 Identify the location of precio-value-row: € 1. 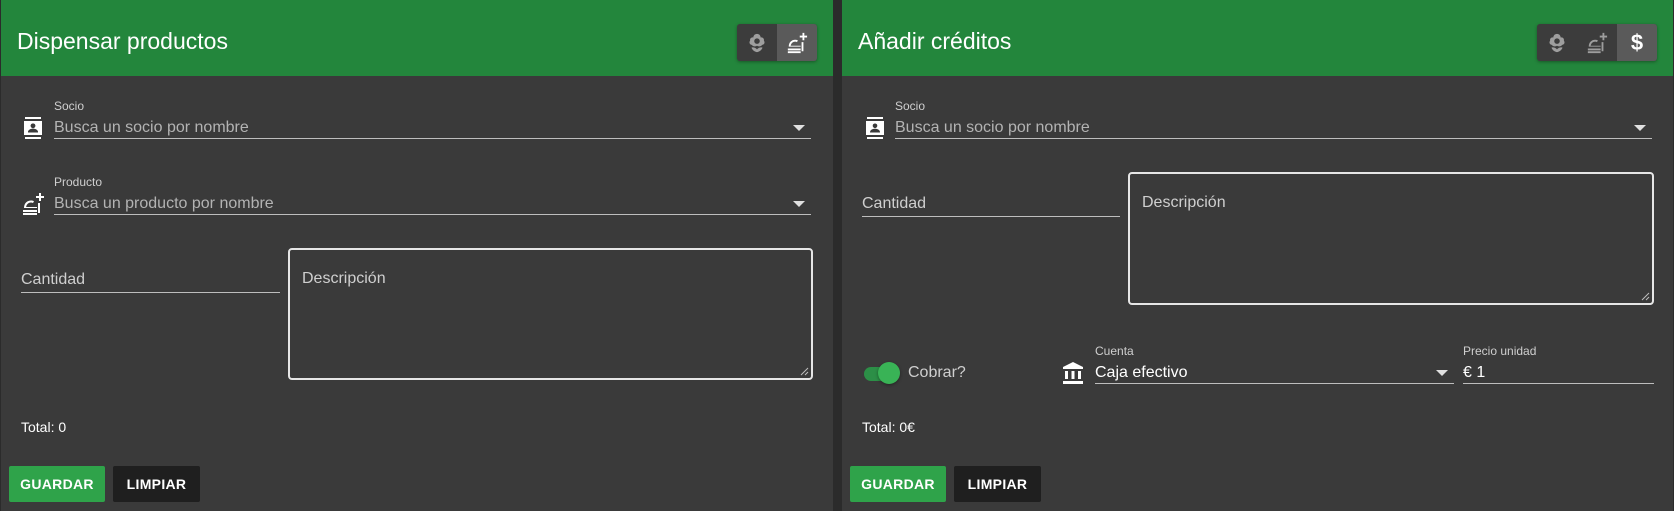
(1474, 373).